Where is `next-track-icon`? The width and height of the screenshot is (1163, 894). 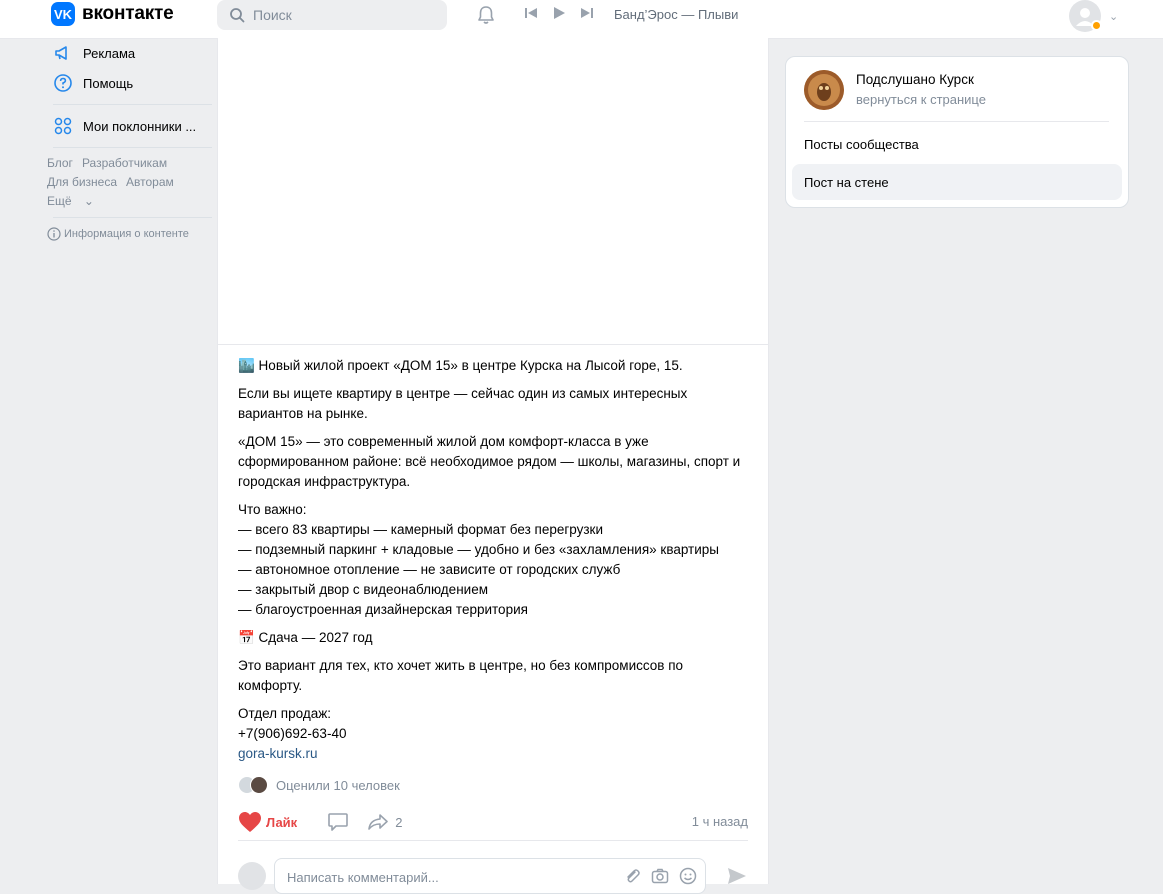
next-track-icon is located at coordinates (587, 13).